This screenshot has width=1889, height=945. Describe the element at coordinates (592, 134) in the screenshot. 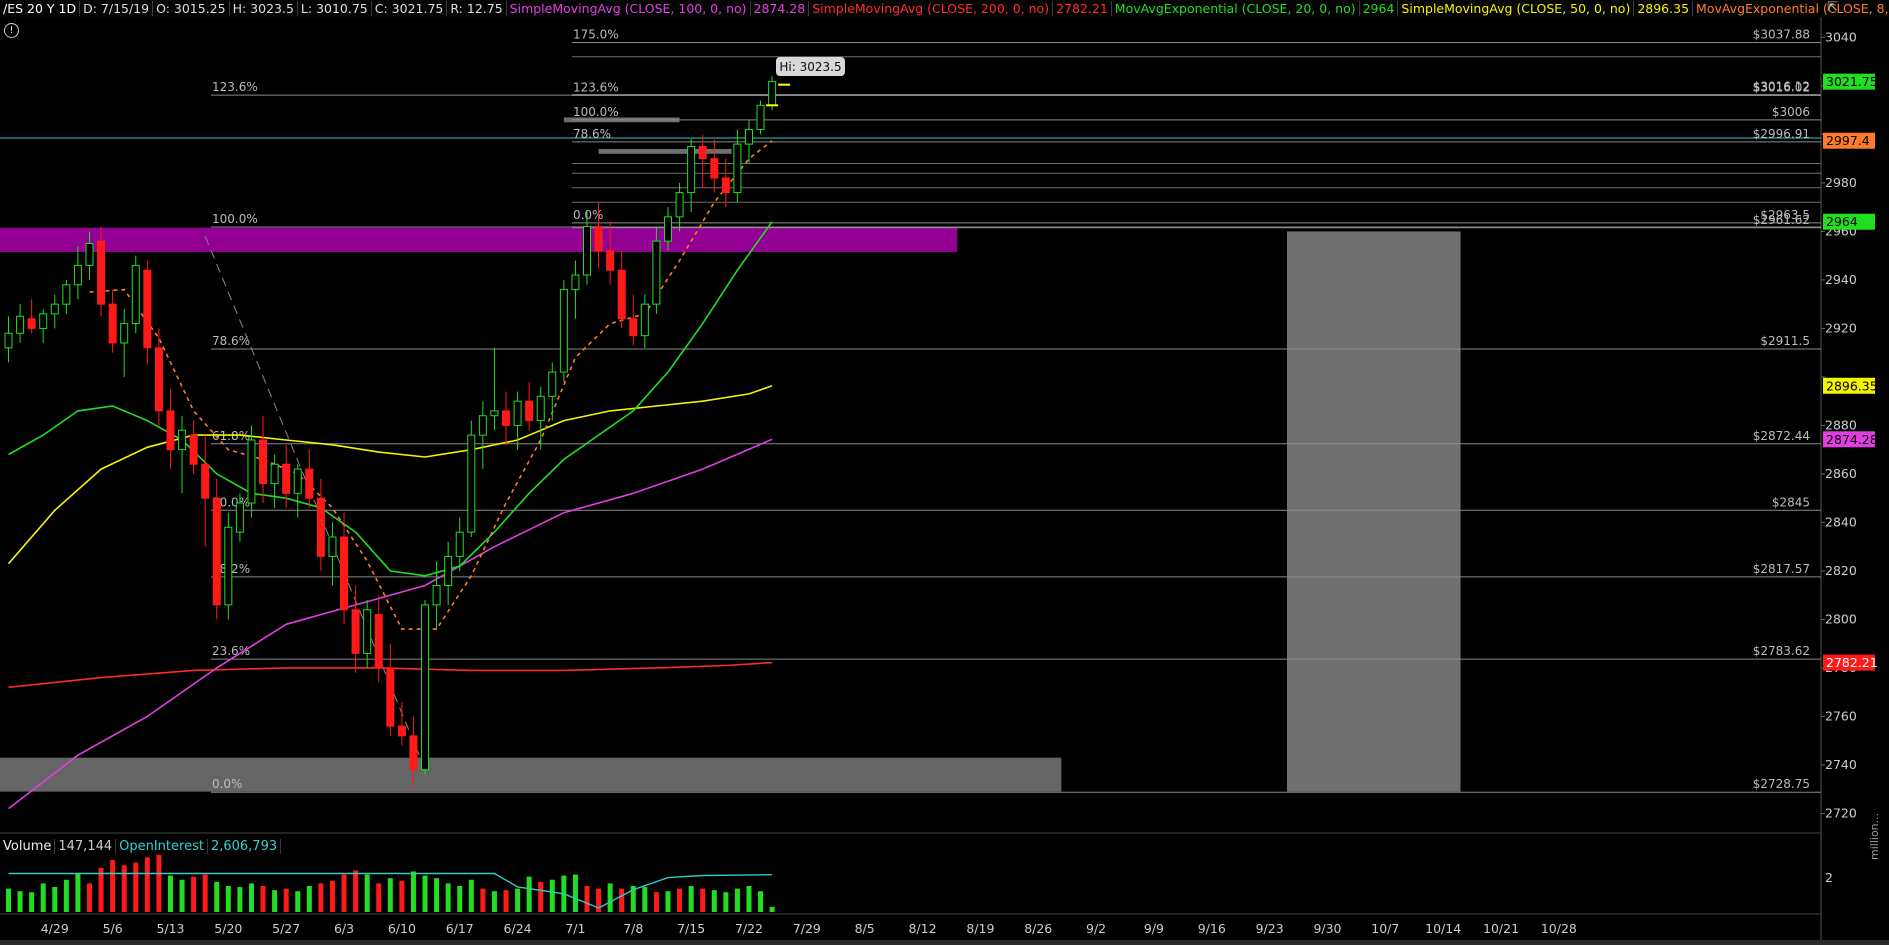

I see `fib-ext-pct-3: 78.6%` at that location.